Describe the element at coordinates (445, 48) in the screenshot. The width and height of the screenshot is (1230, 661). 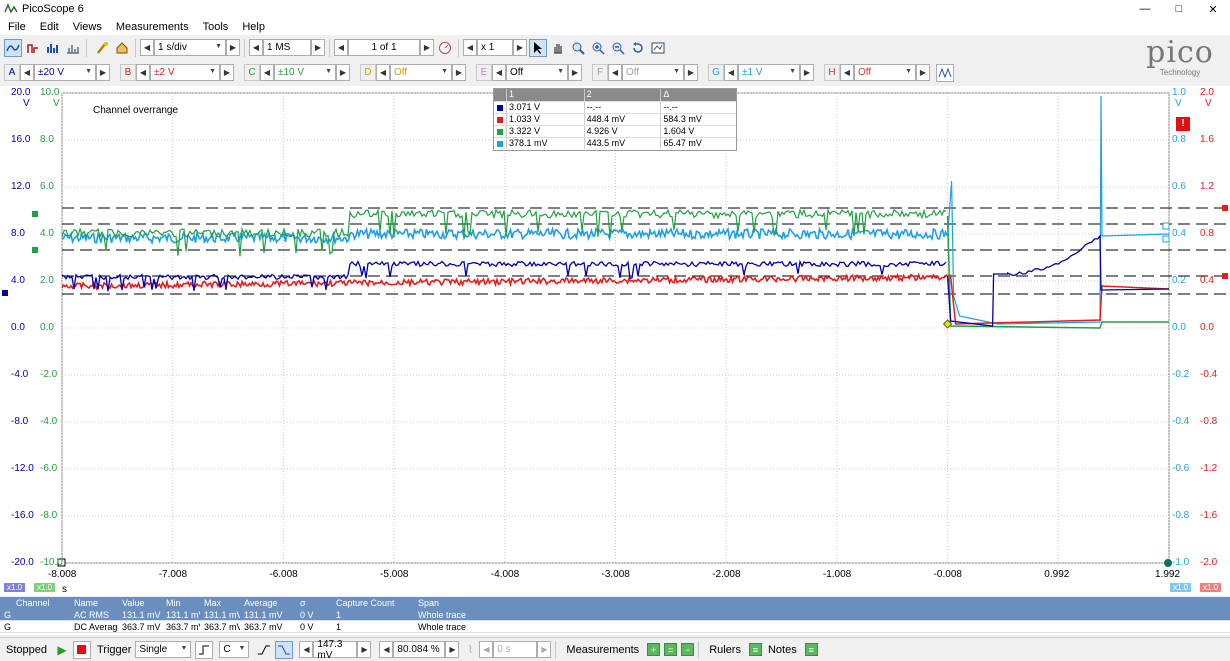
I see `buffer-navigator-icon` at that location.